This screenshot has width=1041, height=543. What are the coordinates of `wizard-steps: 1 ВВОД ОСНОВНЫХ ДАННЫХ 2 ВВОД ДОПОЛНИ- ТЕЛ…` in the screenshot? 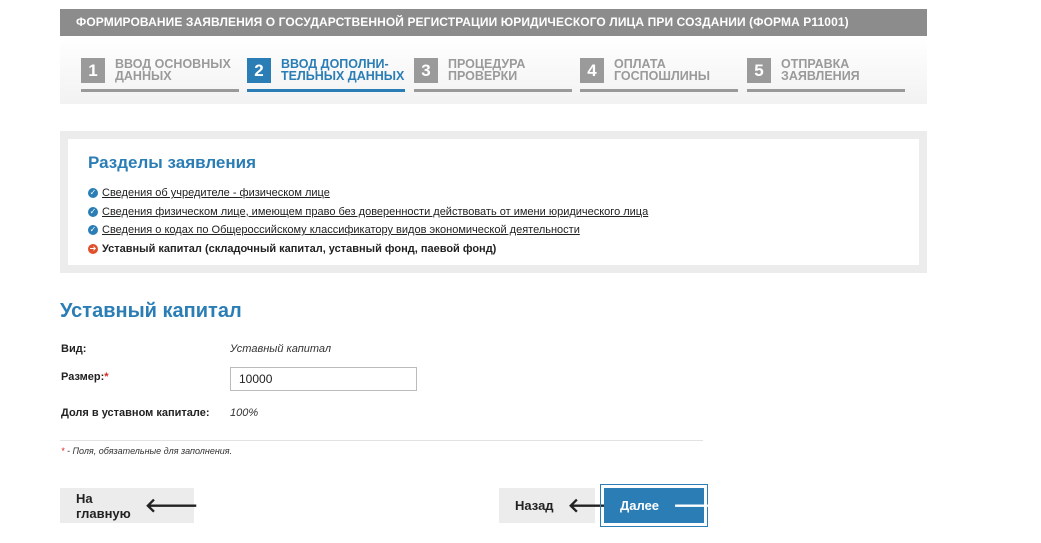 It's located at (493, 70).